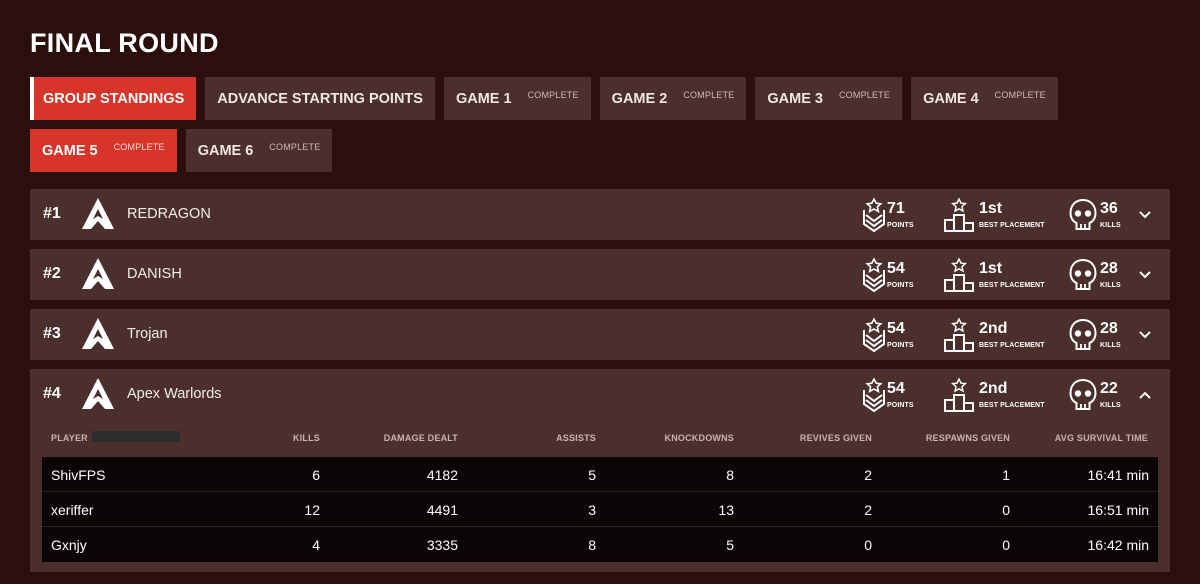 This screenshot has width=1200, height=584. What do you see at coordinates (103, 150) in the screenshot?
I see `tab-game-5: GAME 5 COMPLETE` at bounding box center [103, 150].